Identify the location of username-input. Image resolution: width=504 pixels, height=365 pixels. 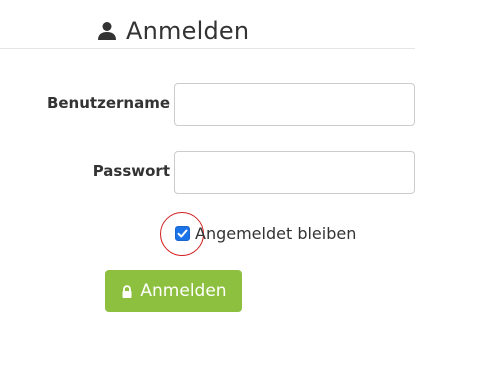
(294, 104).